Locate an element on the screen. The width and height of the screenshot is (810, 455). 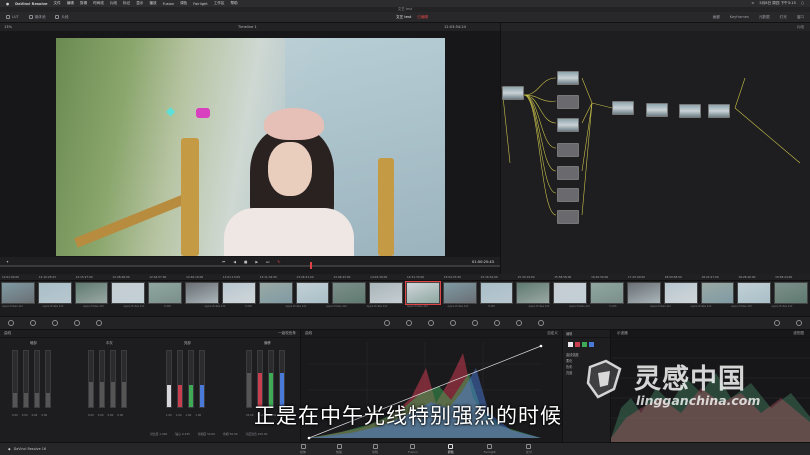
keyframes-button: Keyframes is located at coordinates (739, 17).